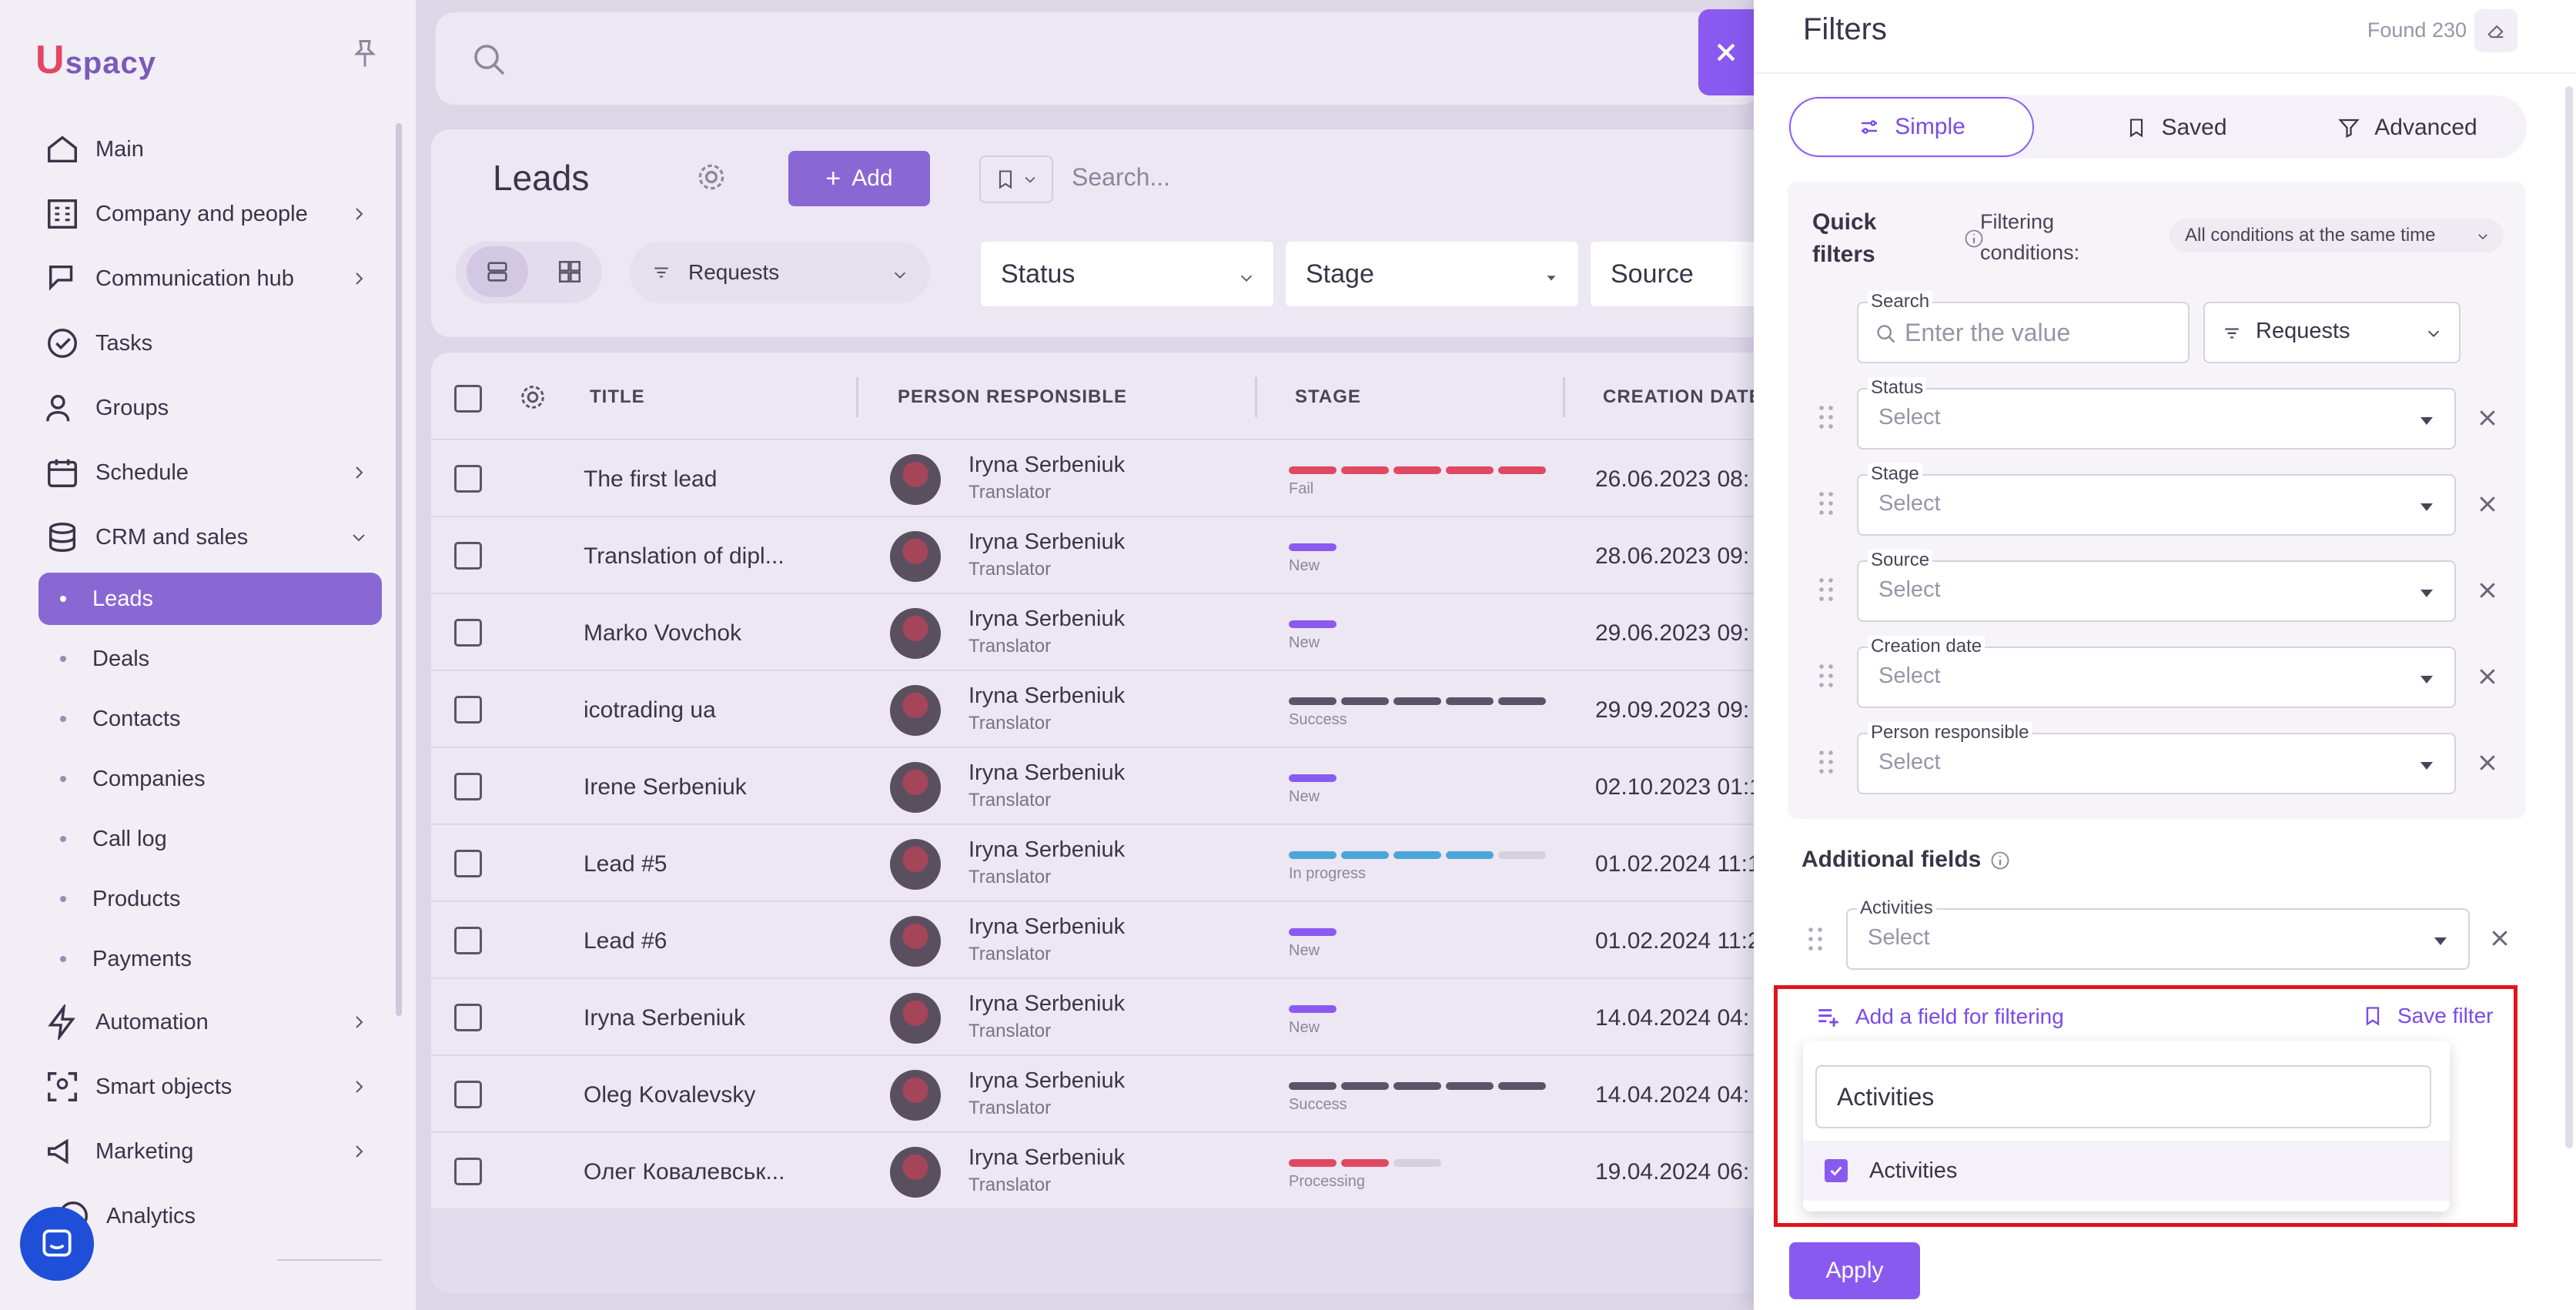  What do you see at coordinates (2024, 327) in the screenshot?
I see `search-field: Search Enter the value` at bounding box center [2024, 327].